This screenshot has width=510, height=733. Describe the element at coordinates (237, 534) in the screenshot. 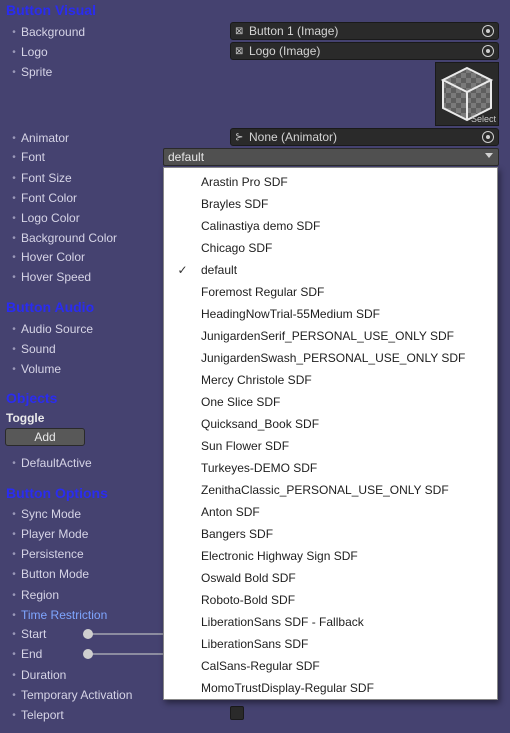

I see `font-menu-item-label: Bangers SDF` at that location.